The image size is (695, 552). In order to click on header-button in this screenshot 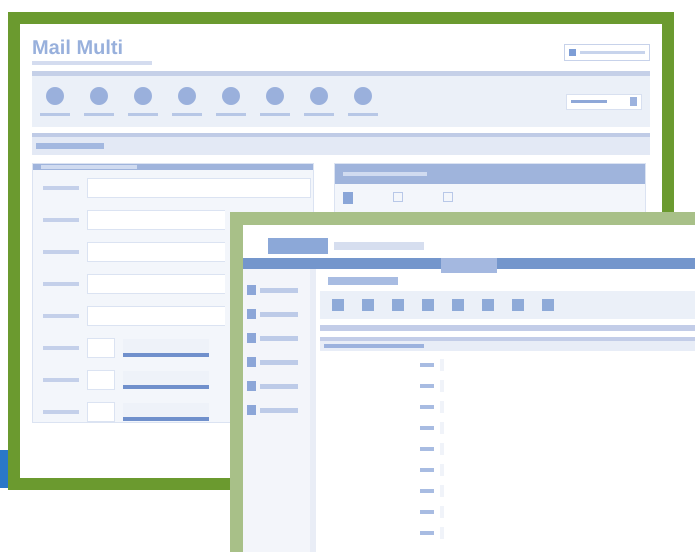, I will do `click(607, 52)`.